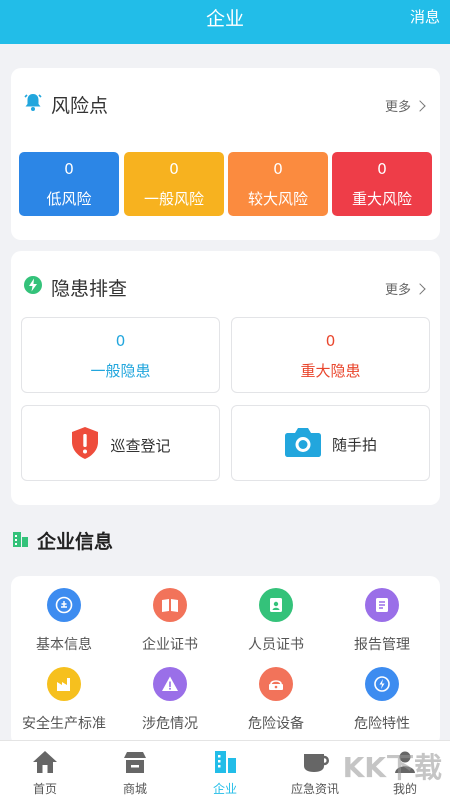  I want to click on grid-label: 危险设备, so click(276, 724).